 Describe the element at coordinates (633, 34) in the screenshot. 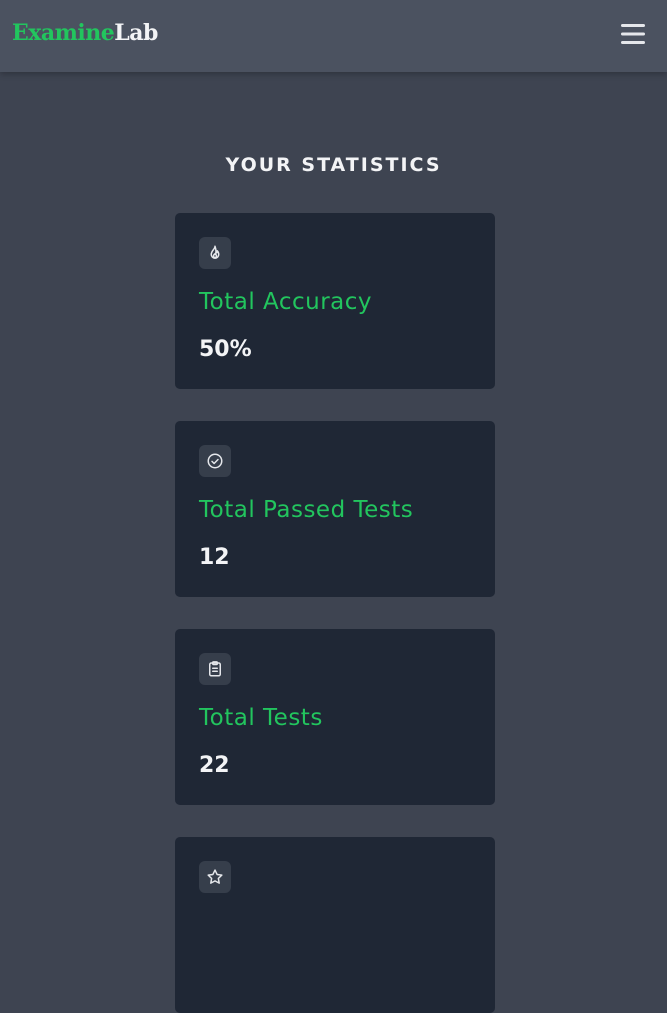

I see `hamburger-menu-icon` at that location.